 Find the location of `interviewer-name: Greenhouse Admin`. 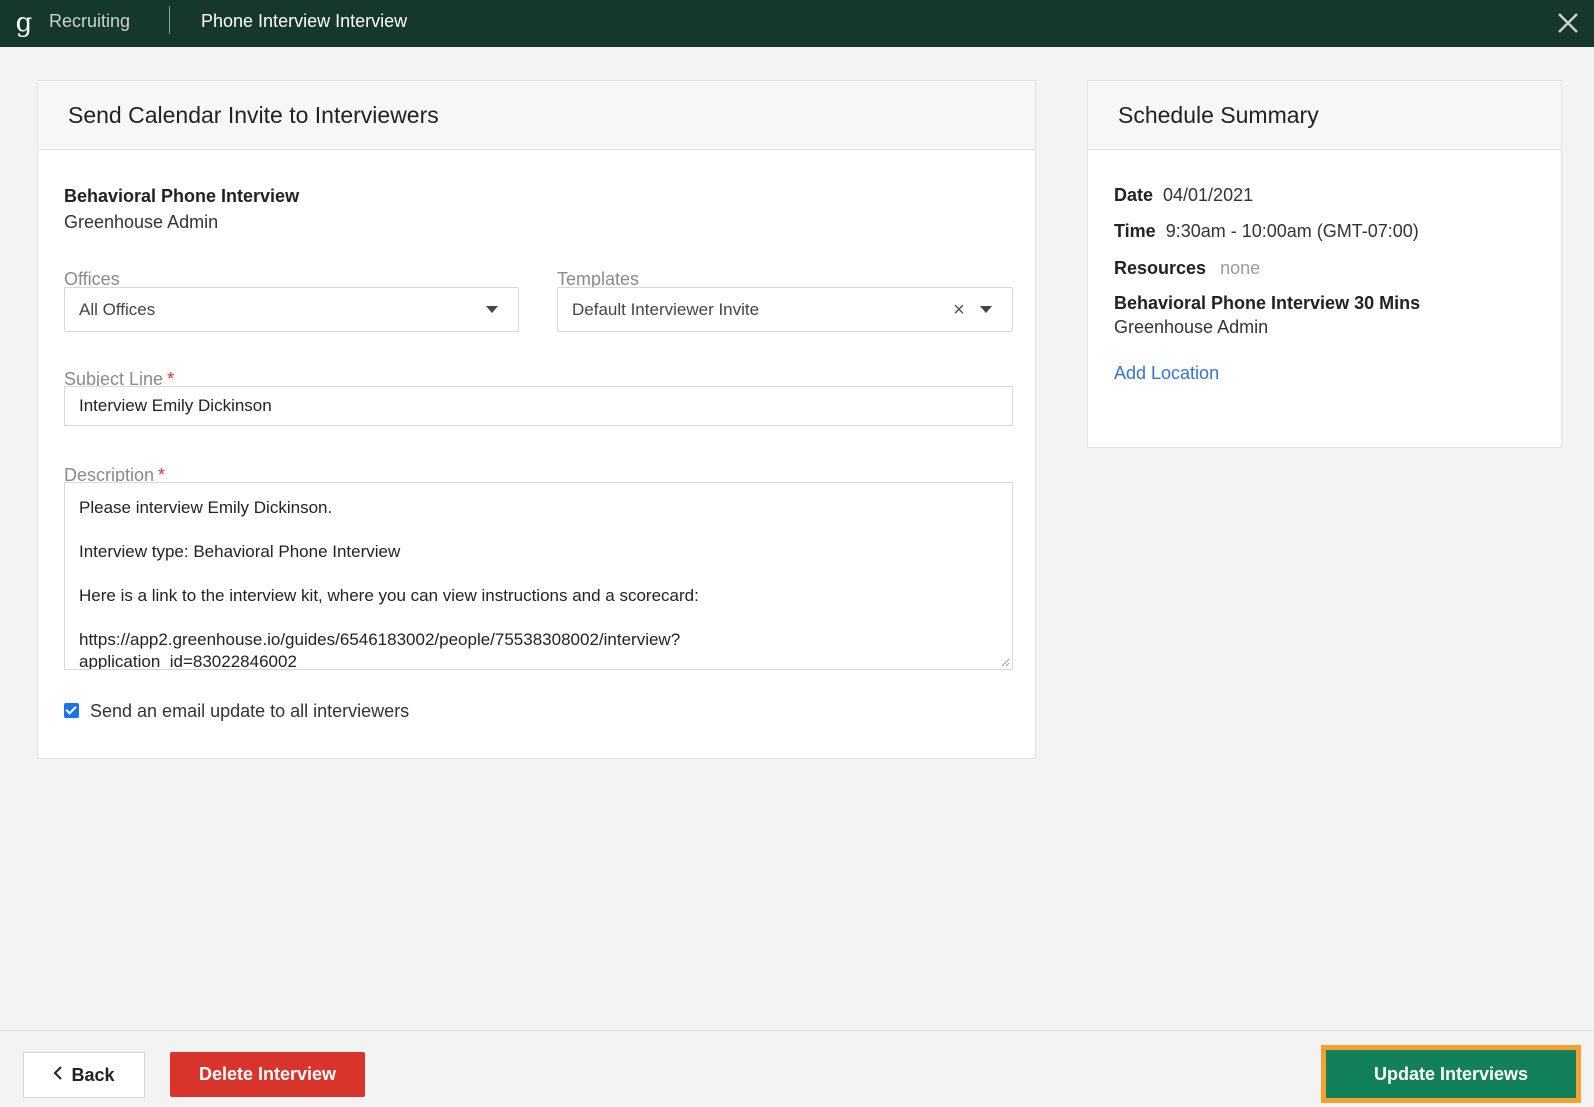

interviewer-name: Greenhouse Admin is located at coordinates (141, 222).